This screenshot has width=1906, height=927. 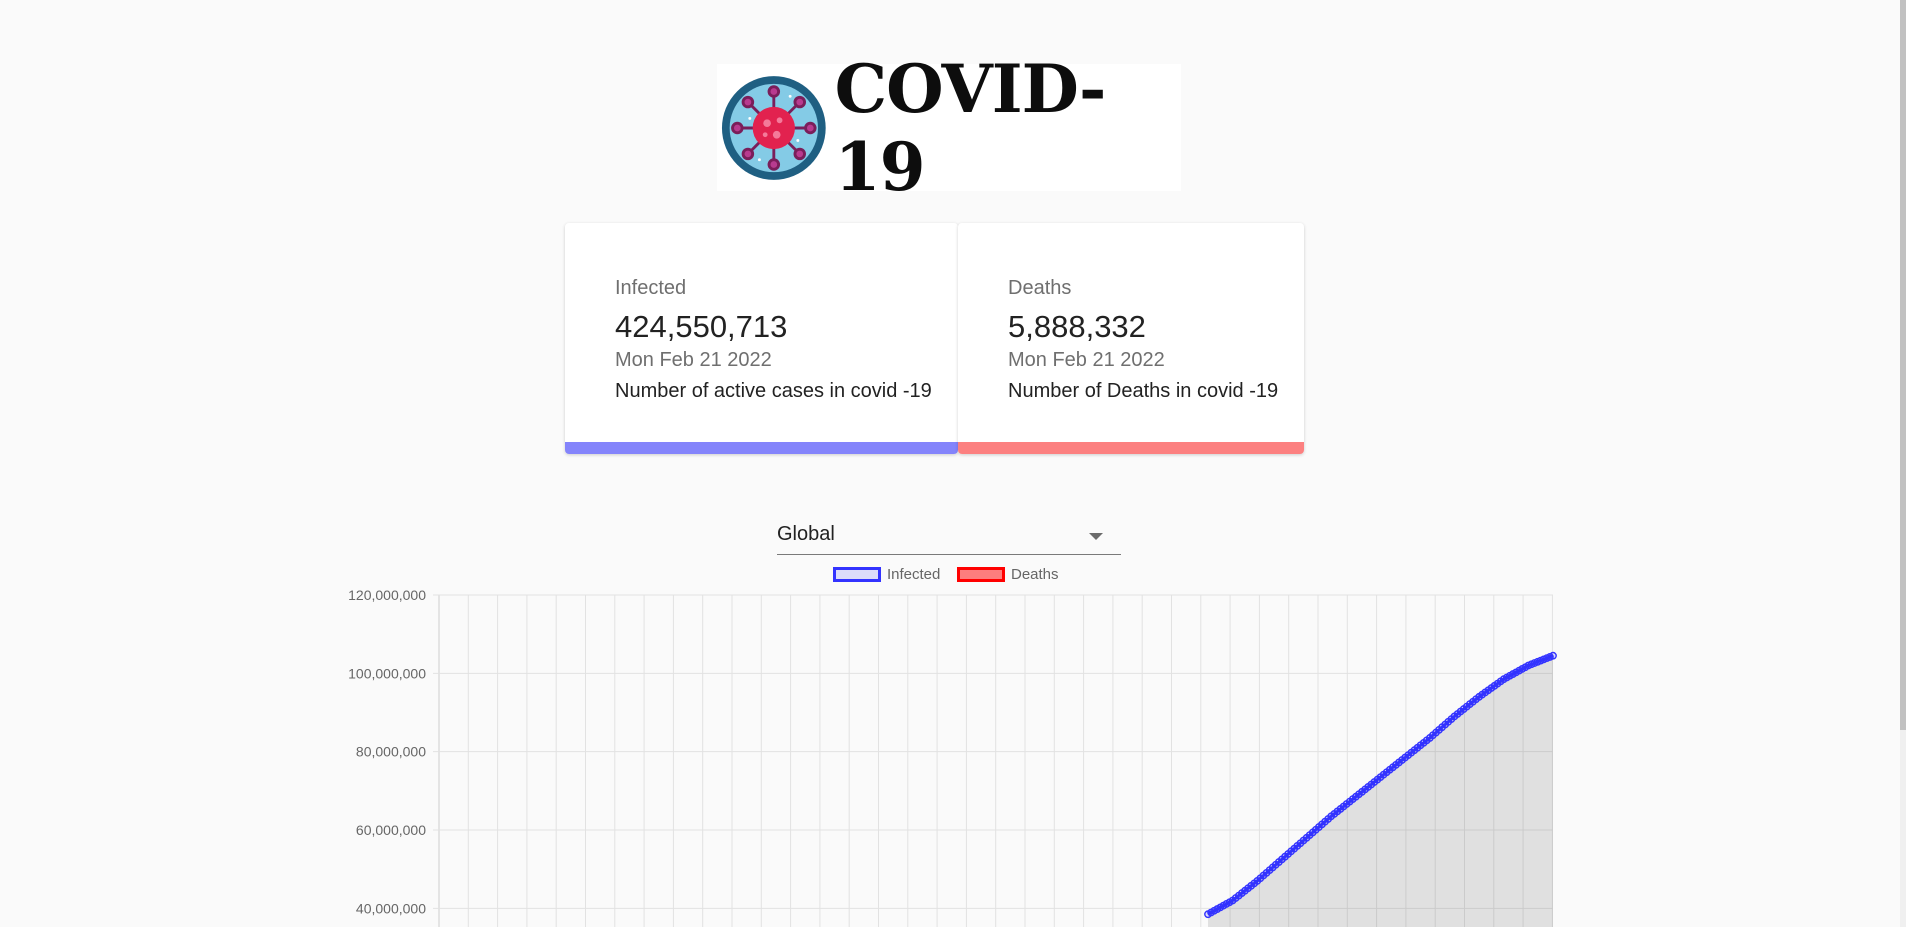 I want to click on scrollbar-thumb, so click(x=1903, y=365).